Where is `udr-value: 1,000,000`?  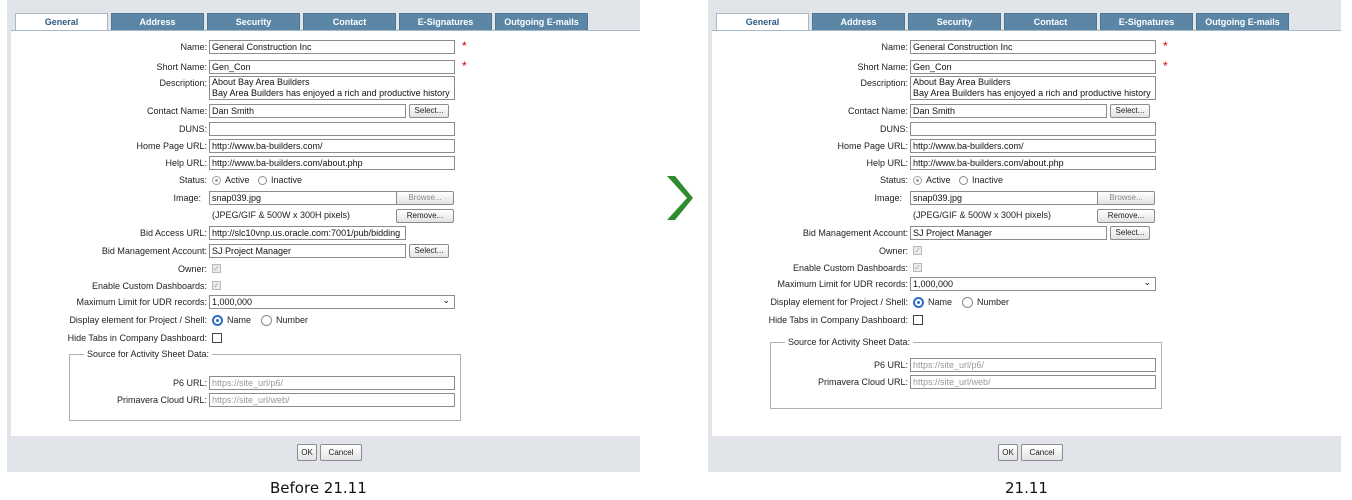 udr-value: 1,000,000 is located at coordinates (933, 284).